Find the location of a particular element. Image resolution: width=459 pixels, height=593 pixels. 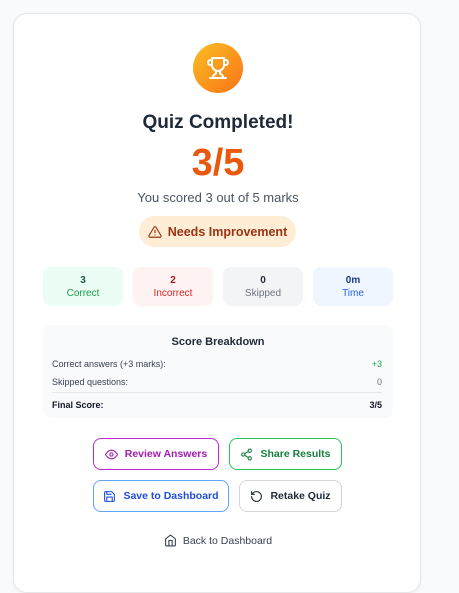

stat-correct-label: Correct is located at coordinates (83, 293).